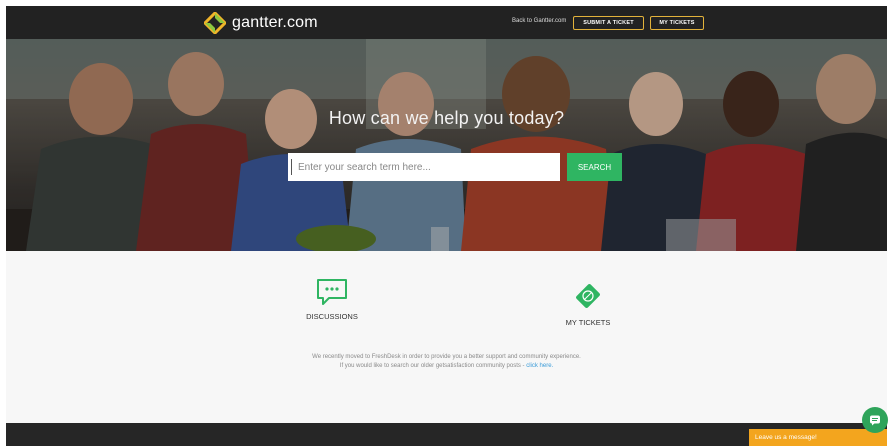 The width and height of the screenshot is (893, 446). Describe the element at coordinates (332, 316) in the screenshot. I see `discussions-label: DISCUSSIONS` at that location.